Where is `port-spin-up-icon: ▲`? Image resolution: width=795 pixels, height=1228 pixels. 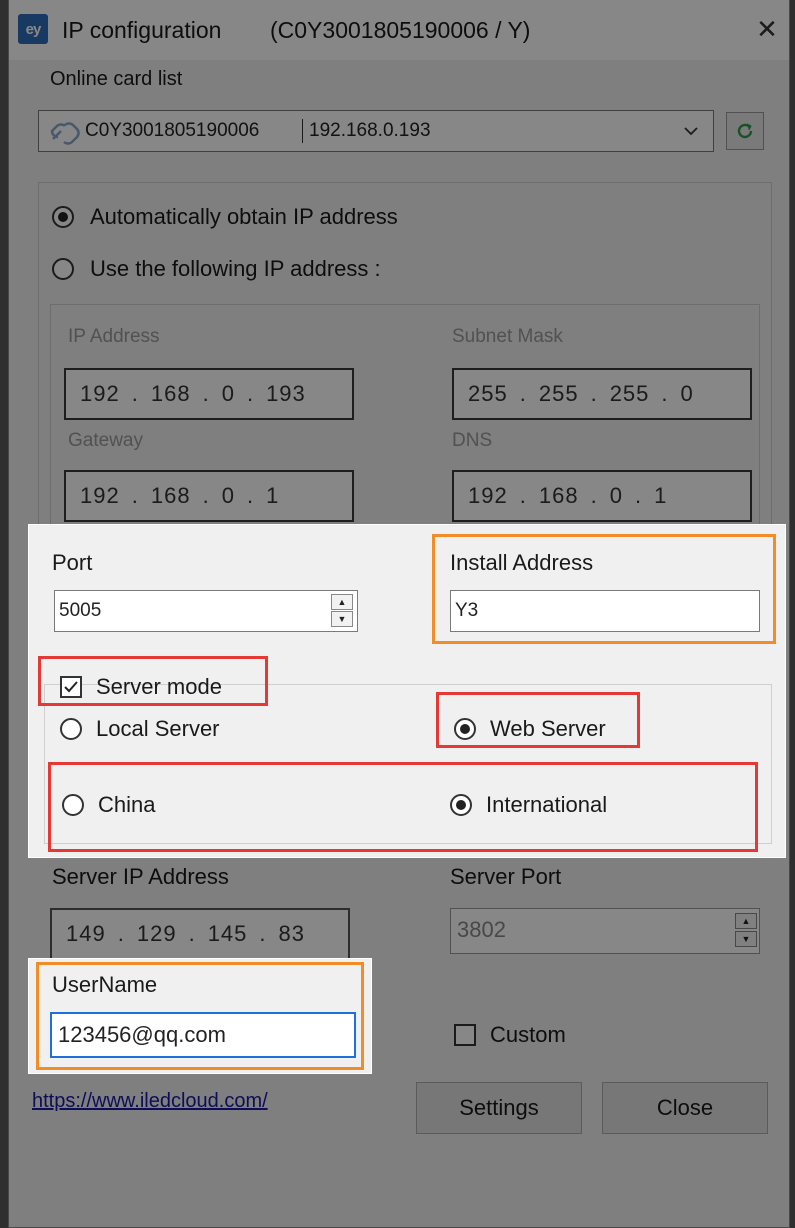 port-spin-up-icon: ▲ is located at coordinates (342, 602).